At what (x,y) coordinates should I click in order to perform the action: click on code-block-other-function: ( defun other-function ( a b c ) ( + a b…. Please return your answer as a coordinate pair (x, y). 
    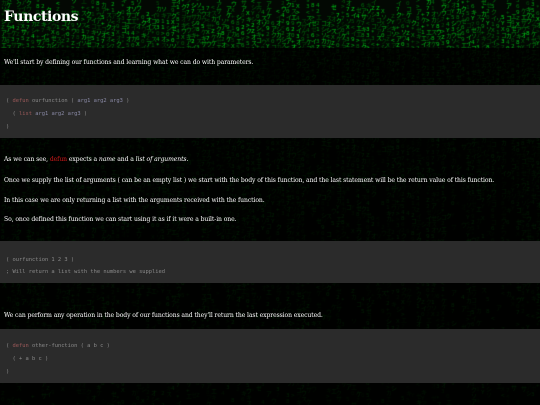
    Looking at the image, I should click on (270, 356).